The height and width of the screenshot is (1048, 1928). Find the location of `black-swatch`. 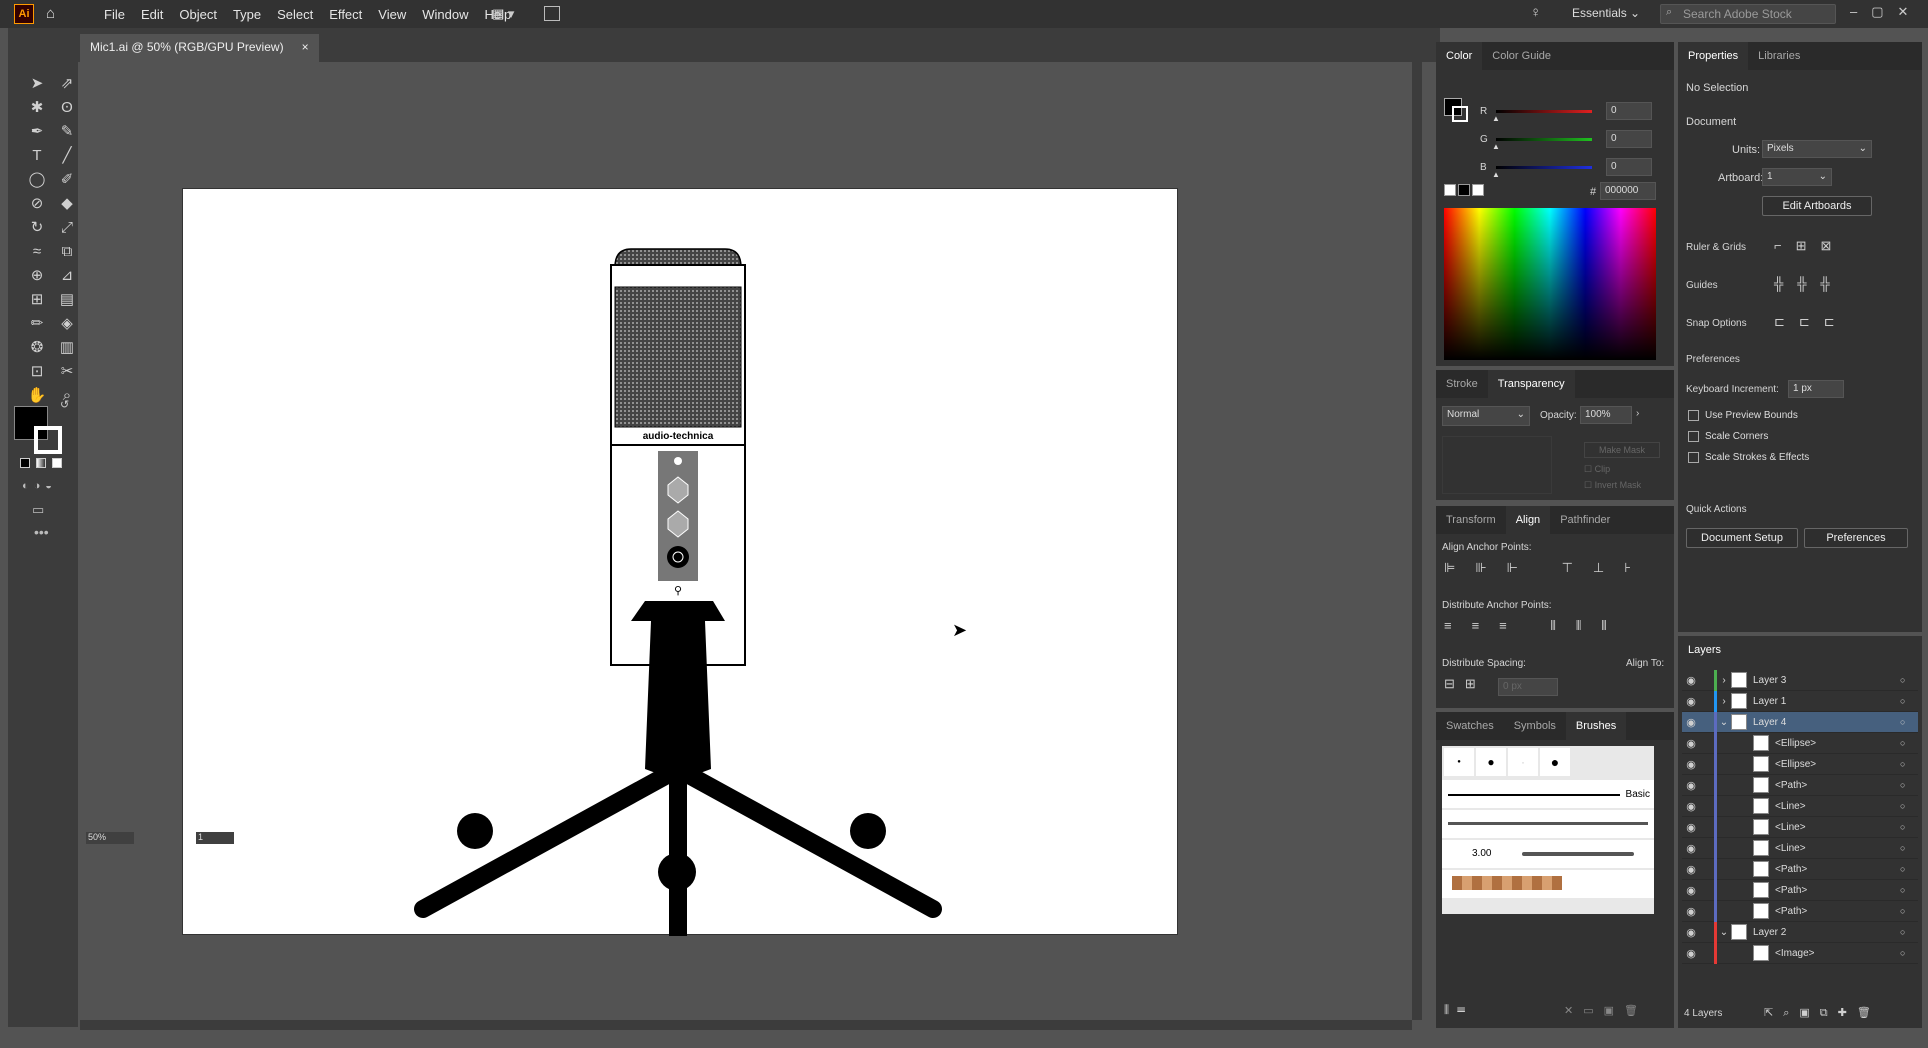

black-swatch is located at coordinates (1464, 190).